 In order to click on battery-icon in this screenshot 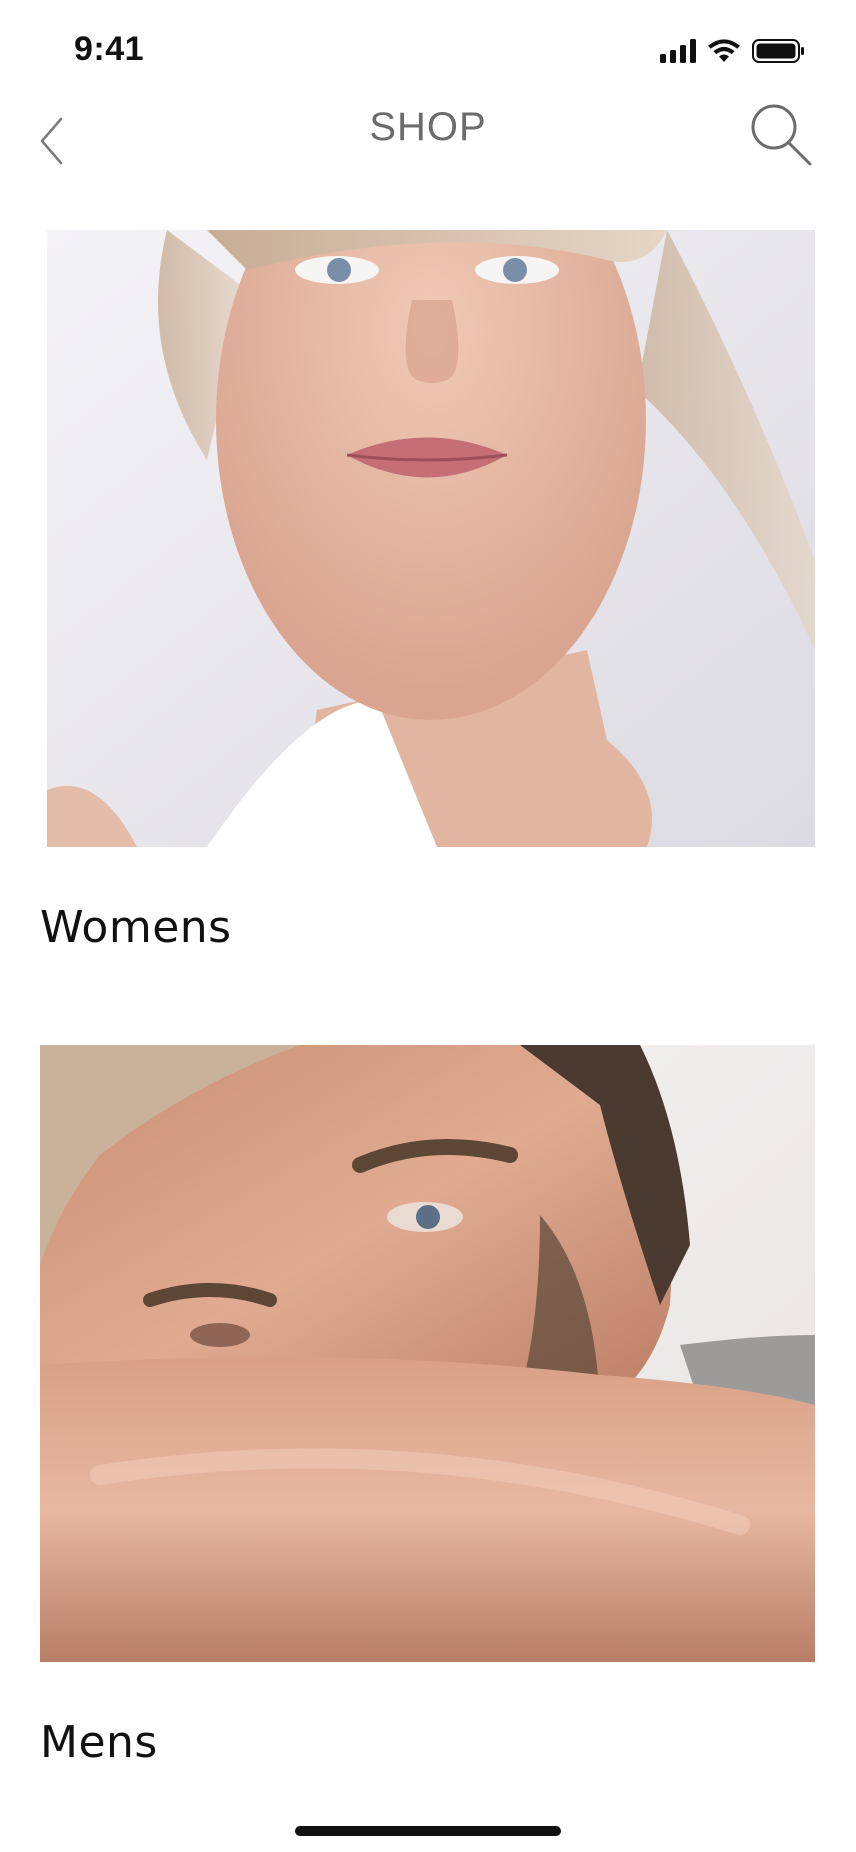, I will do `click(778, 51)`.